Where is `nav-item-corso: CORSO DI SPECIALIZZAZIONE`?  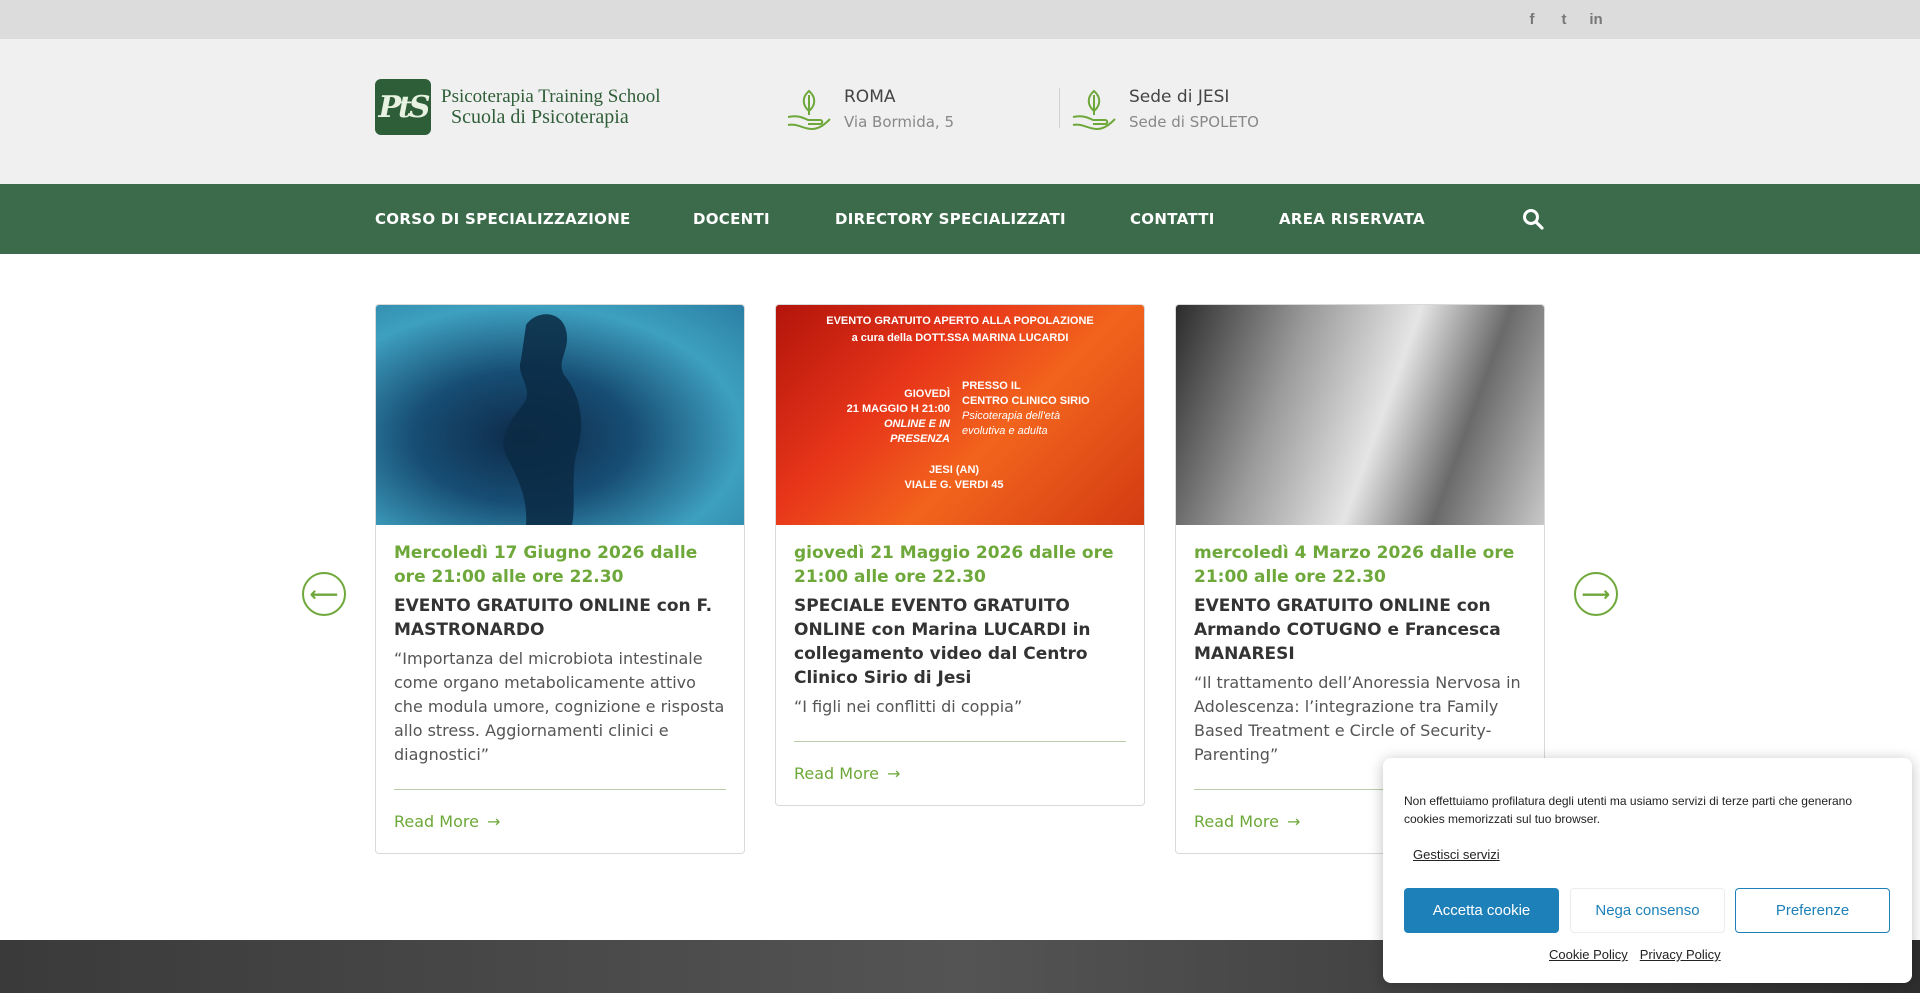 nav-item-corso: CORSO DI SPECIALIZZAZIONE is located at coordinates (503, 219).